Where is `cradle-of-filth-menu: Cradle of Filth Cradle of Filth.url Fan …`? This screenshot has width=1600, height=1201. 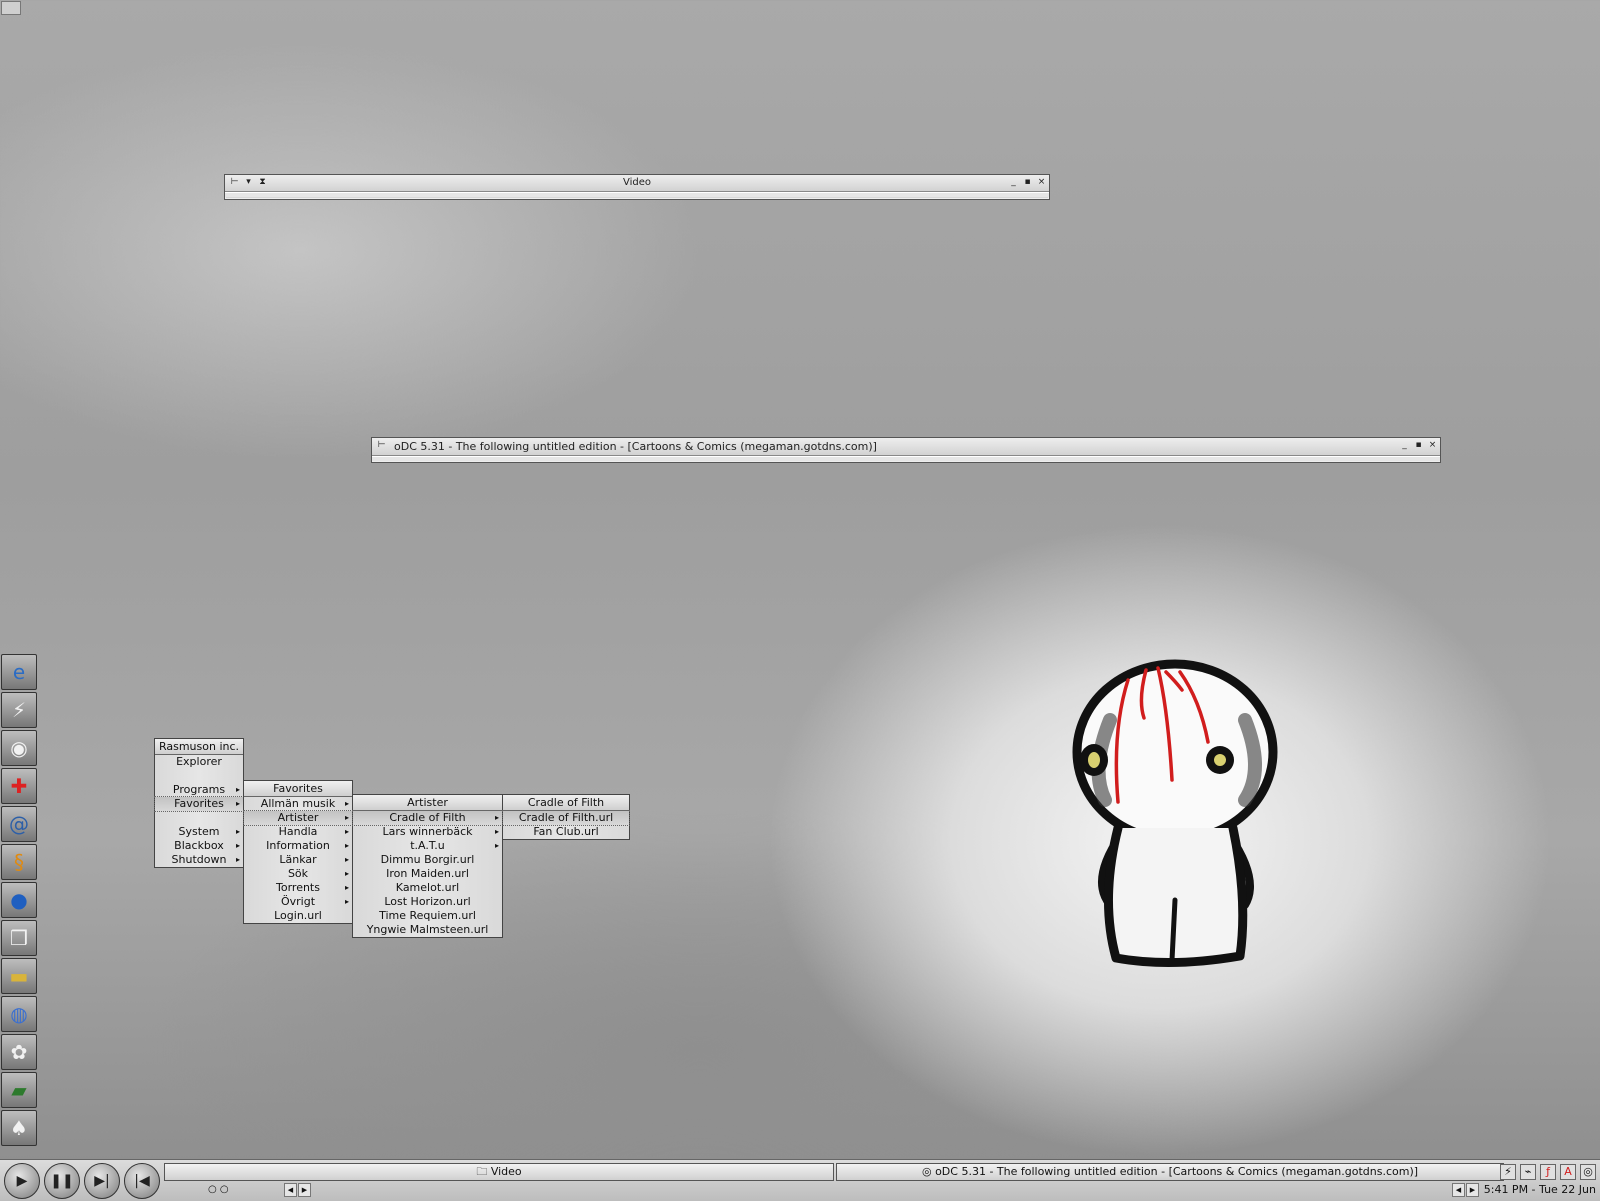
cradle-of-filth-menu: Cradle of Filth Cradle of Filth.url Fan … is located at coordinates (566, 817).